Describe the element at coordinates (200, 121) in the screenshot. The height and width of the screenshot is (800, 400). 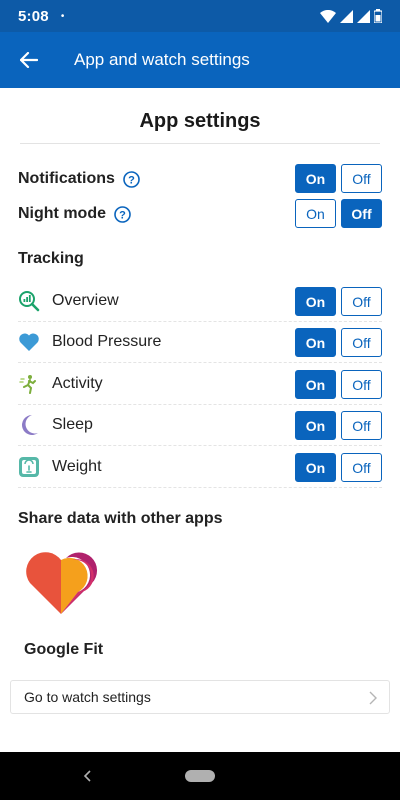
I see `section-title: App settings` at that location.